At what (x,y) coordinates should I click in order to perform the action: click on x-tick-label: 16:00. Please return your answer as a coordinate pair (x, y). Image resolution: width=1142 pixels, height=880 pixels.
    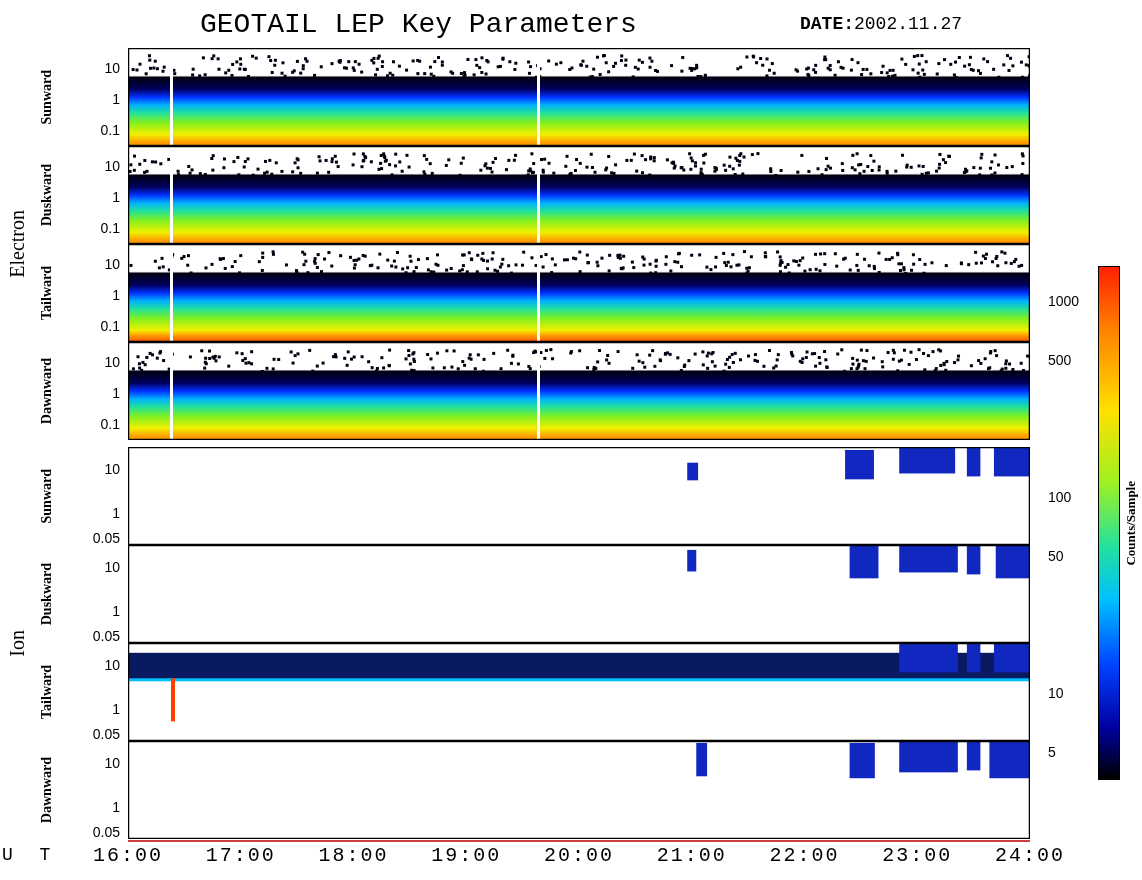
    Looking at the image, I should click on (128, 855).